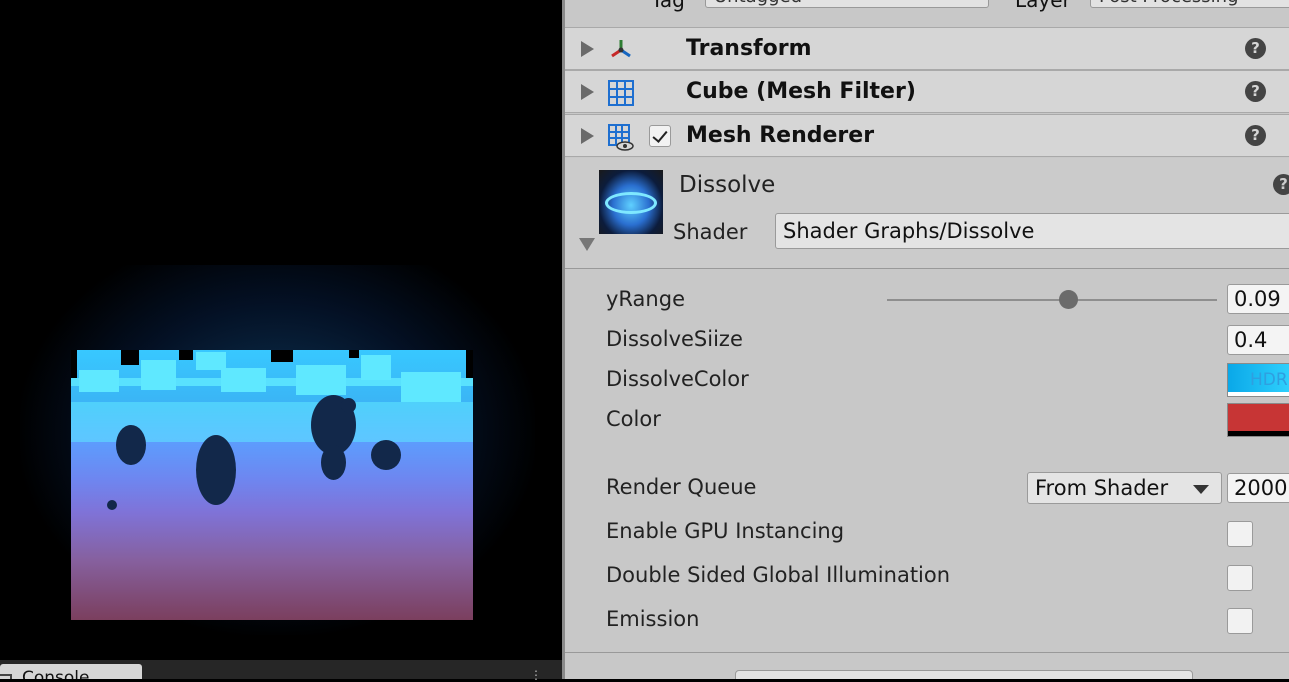 This screenshot has height=682, width=1289. Describe the element at coordinates (1068, 299) in the screenshot. I see `yrange-slider-thumb` at that location.